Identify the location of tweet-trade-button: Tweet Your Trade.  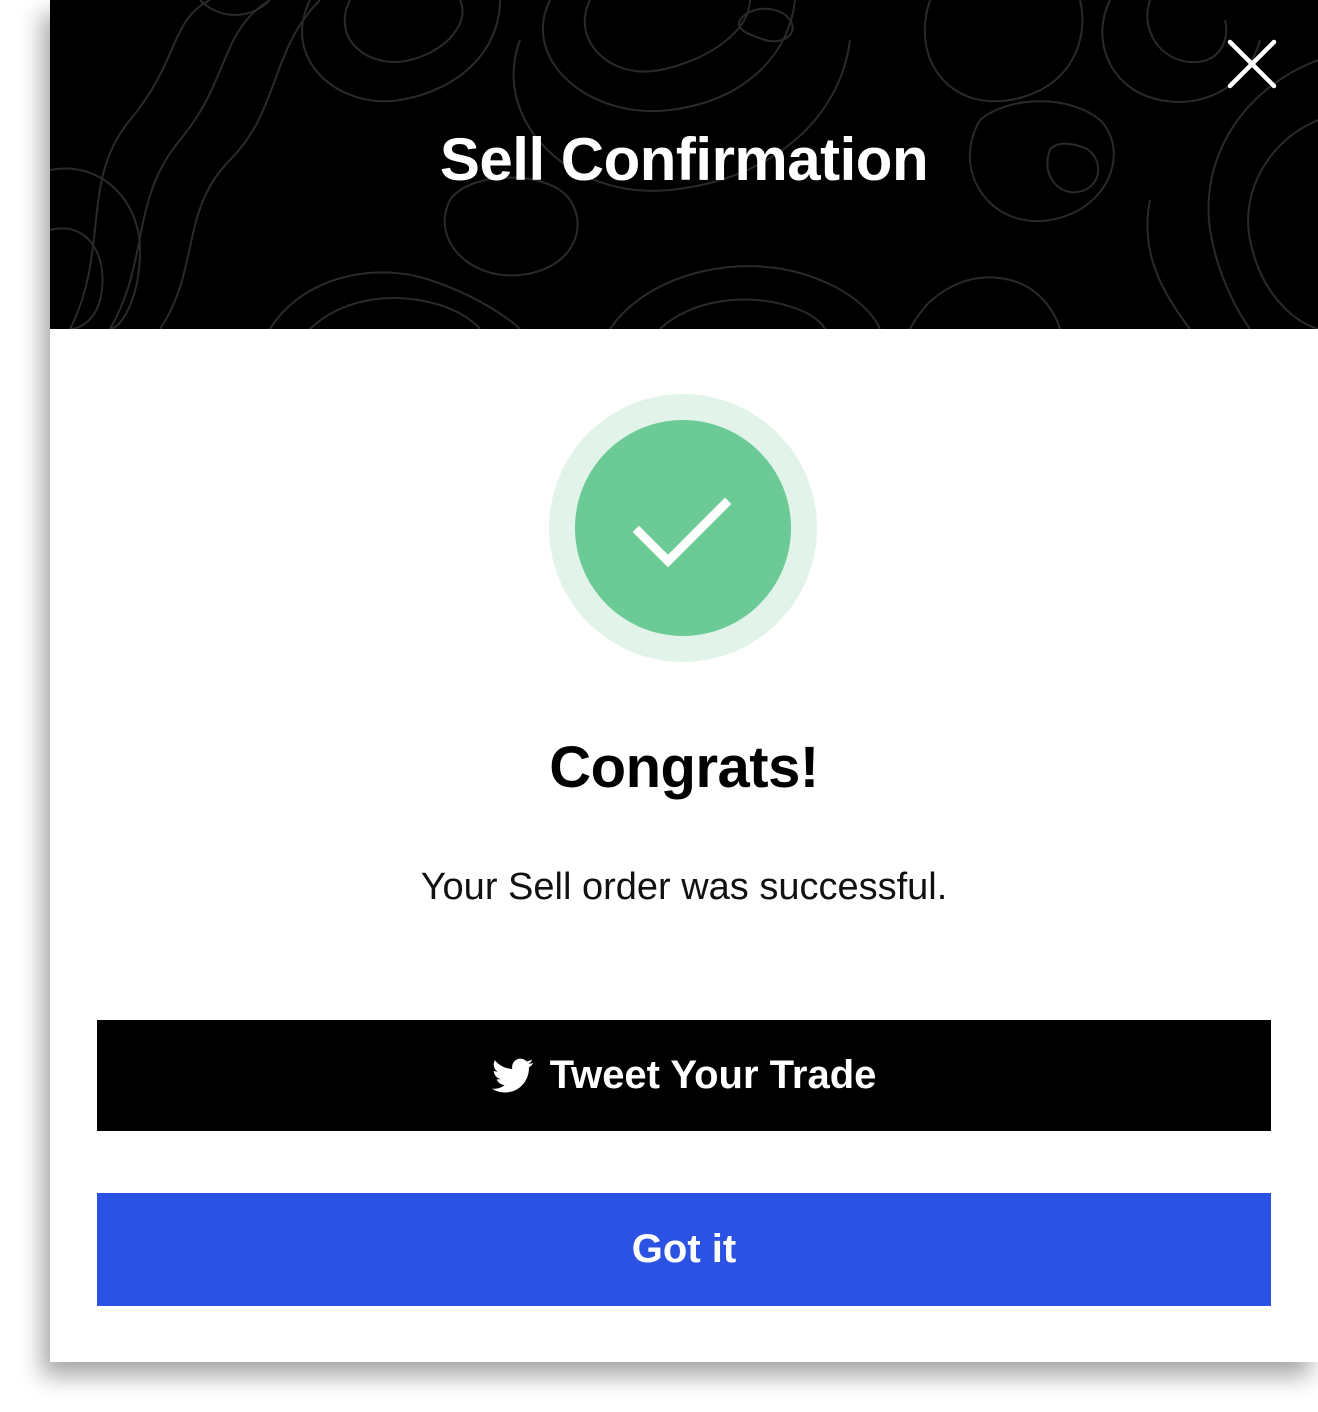
(684, 1075).